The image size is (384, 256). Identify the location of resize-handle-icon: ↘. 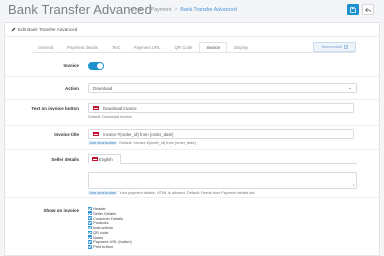
(353, 185).